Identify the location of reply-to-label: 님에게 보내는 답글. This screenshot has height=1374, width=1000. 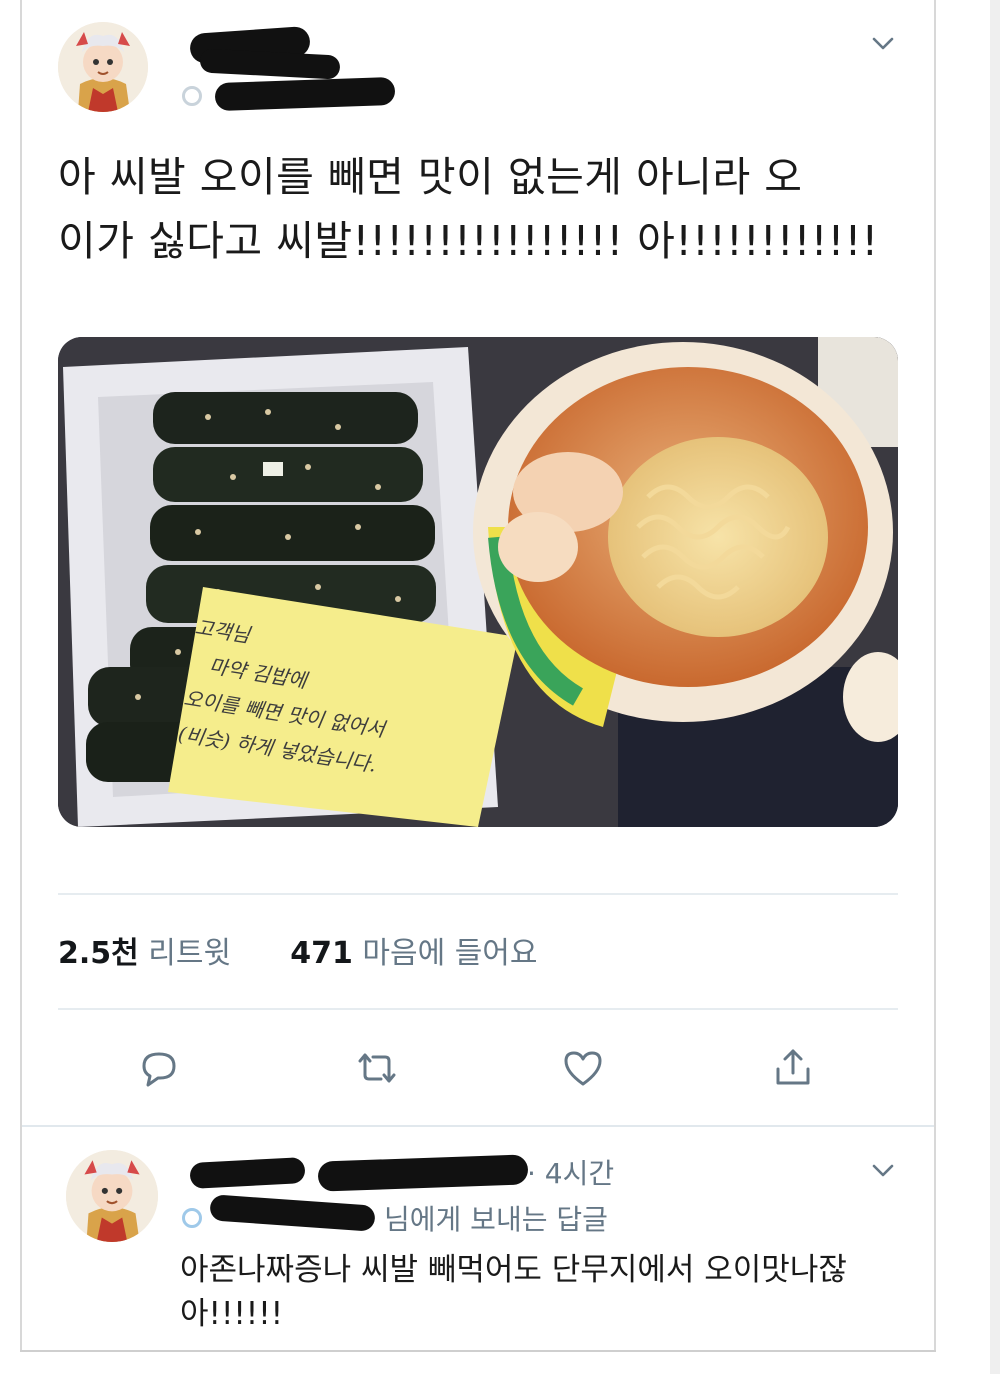
(496, 1219).